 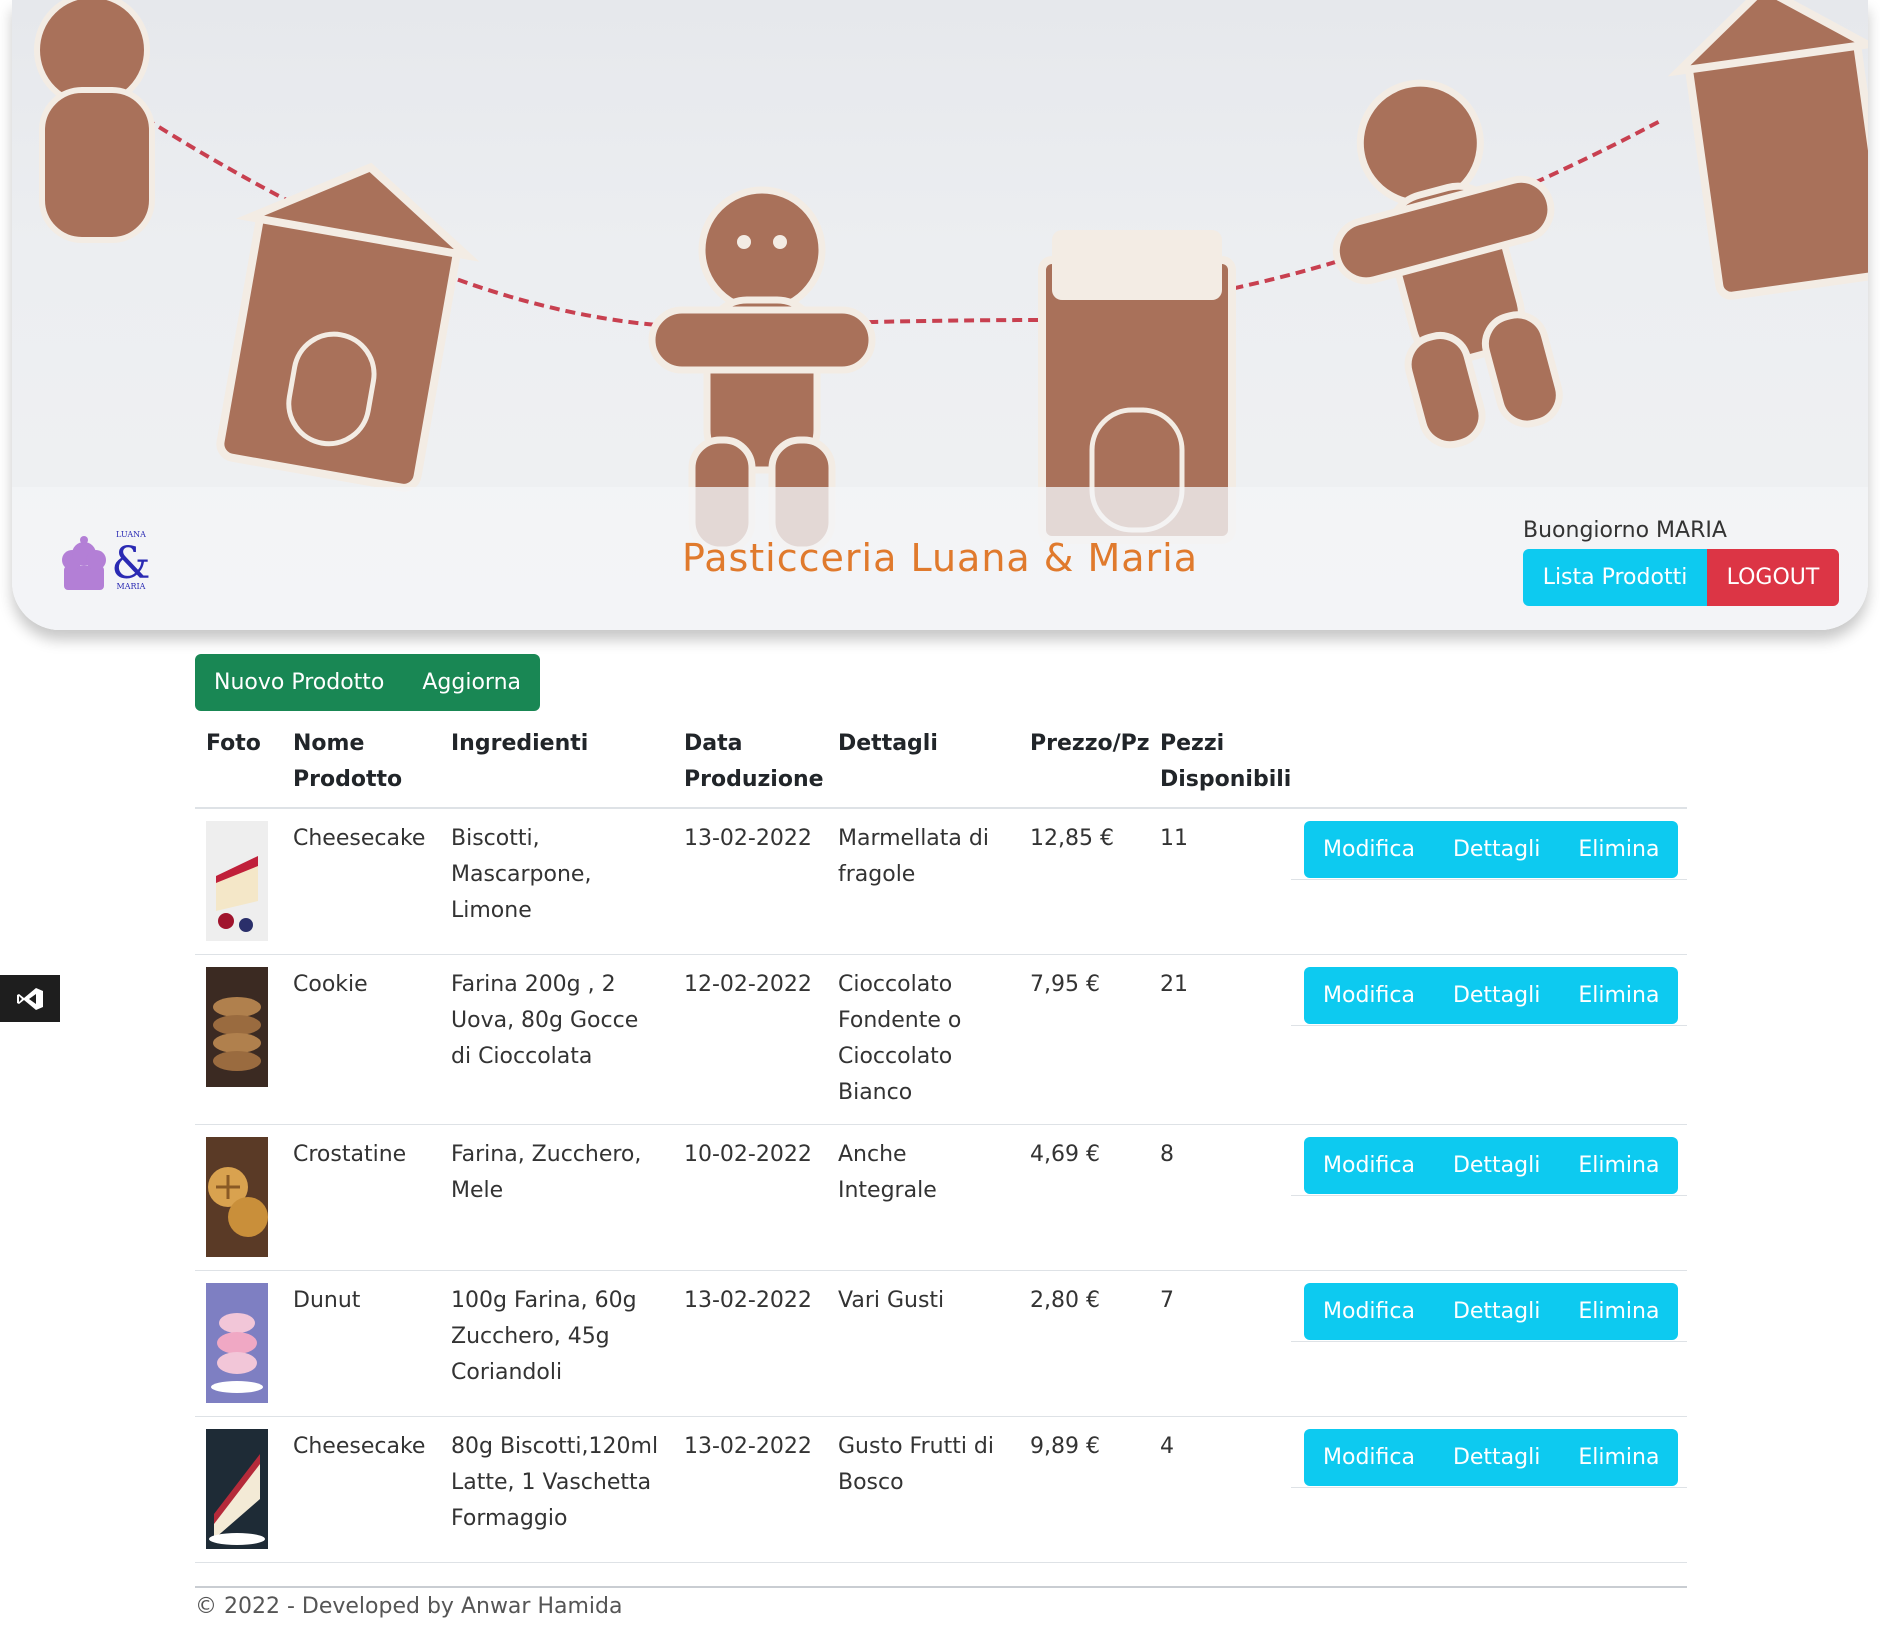 What do you see at coordinates (1174, 984) in the screenshot?
I see `cell-stock: 21` at bounding box center [1174, 984].